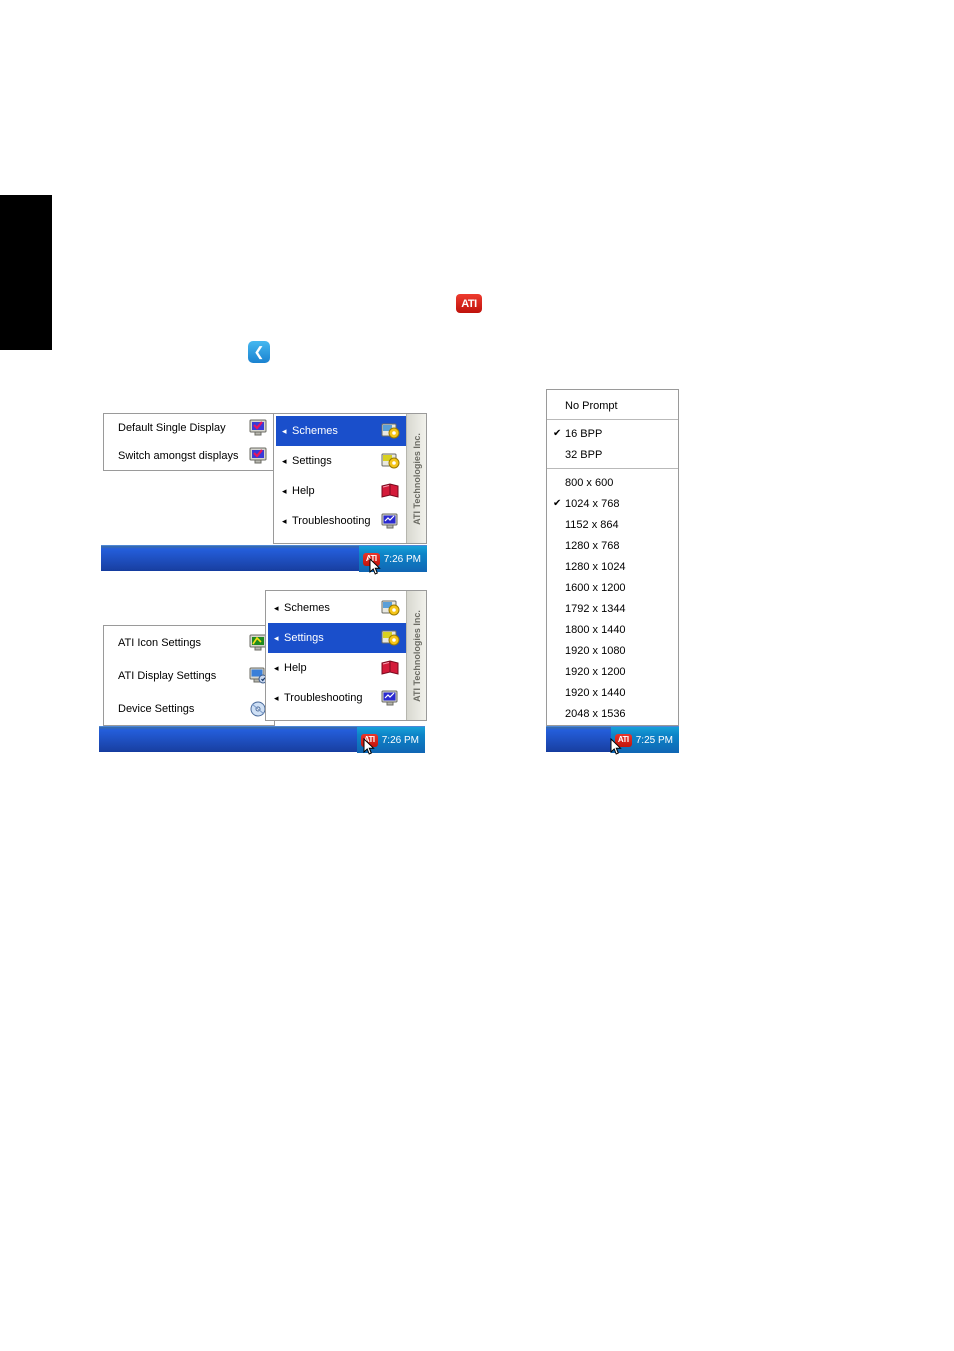 The image size is (954, 1351). What do you see at coordinates (307, 608) in the screenshot?
I see `menu-b-right-label-0: Schemes` at bounding box center [307, 608].